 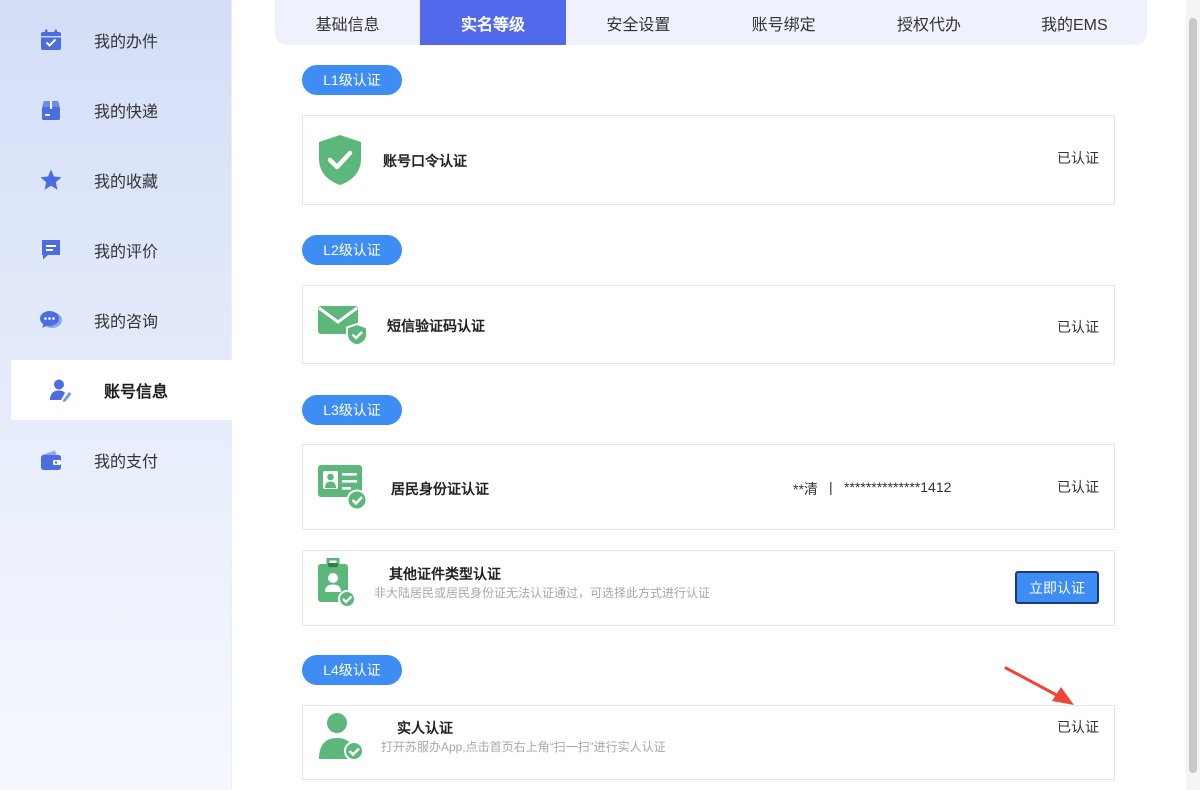 I want to click on verify-now-button: 立即认证, so click(x=1057, y=587).